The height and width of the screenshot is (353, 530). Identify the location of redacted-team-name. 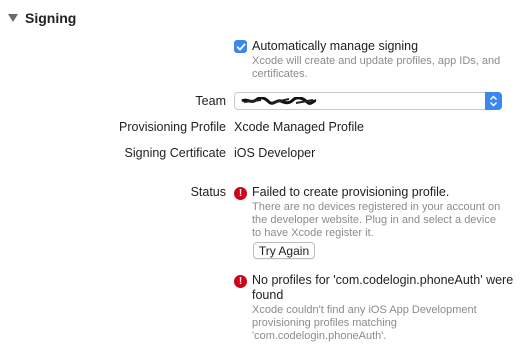
(279, 101).